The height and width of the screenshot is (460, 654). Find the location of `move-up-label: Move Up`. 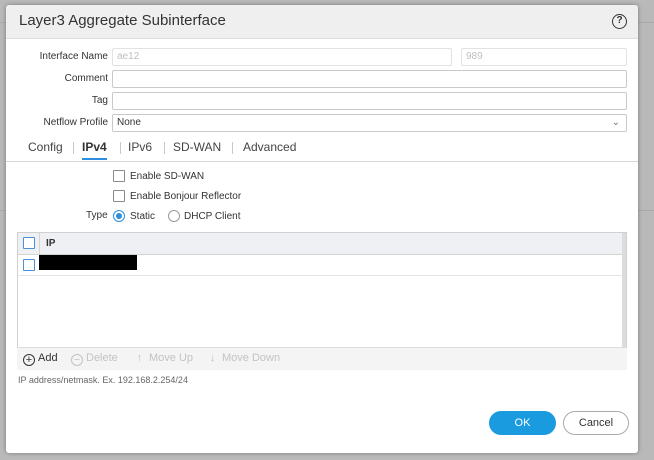

move-up-label: Move Up is located at coordinates (171, 358).